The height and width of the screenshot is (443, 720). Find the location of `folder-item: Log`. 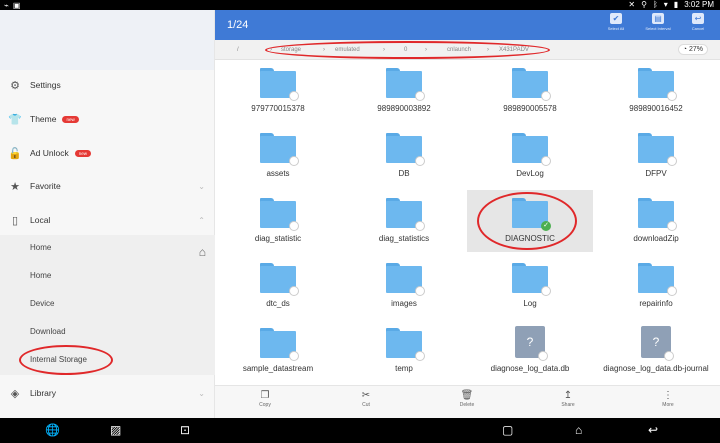

folder-item: Log is located at coordinates (530, 286).